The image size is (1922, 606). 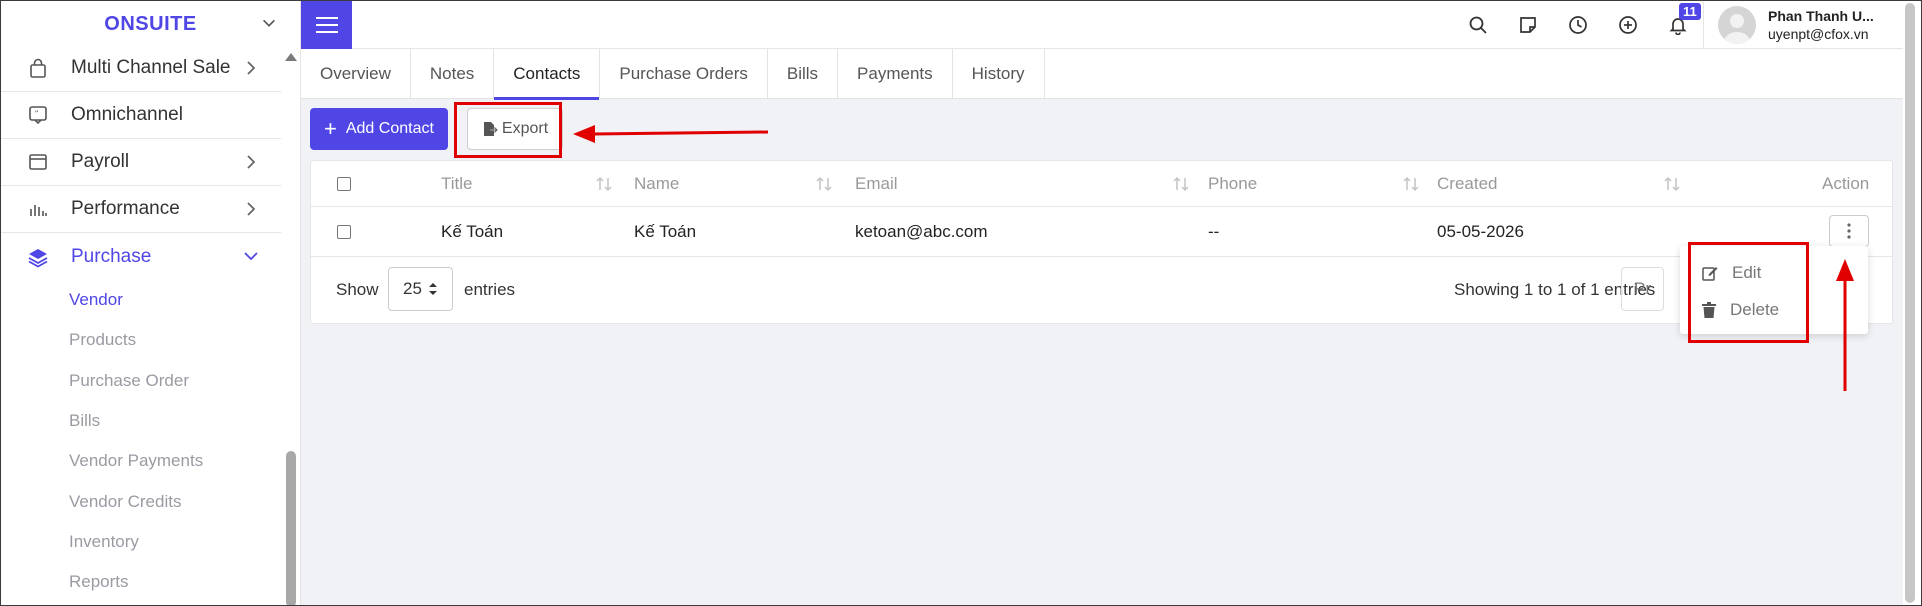 I want to click on add-contact-label: Add Contact, so click(x=389, y=128).